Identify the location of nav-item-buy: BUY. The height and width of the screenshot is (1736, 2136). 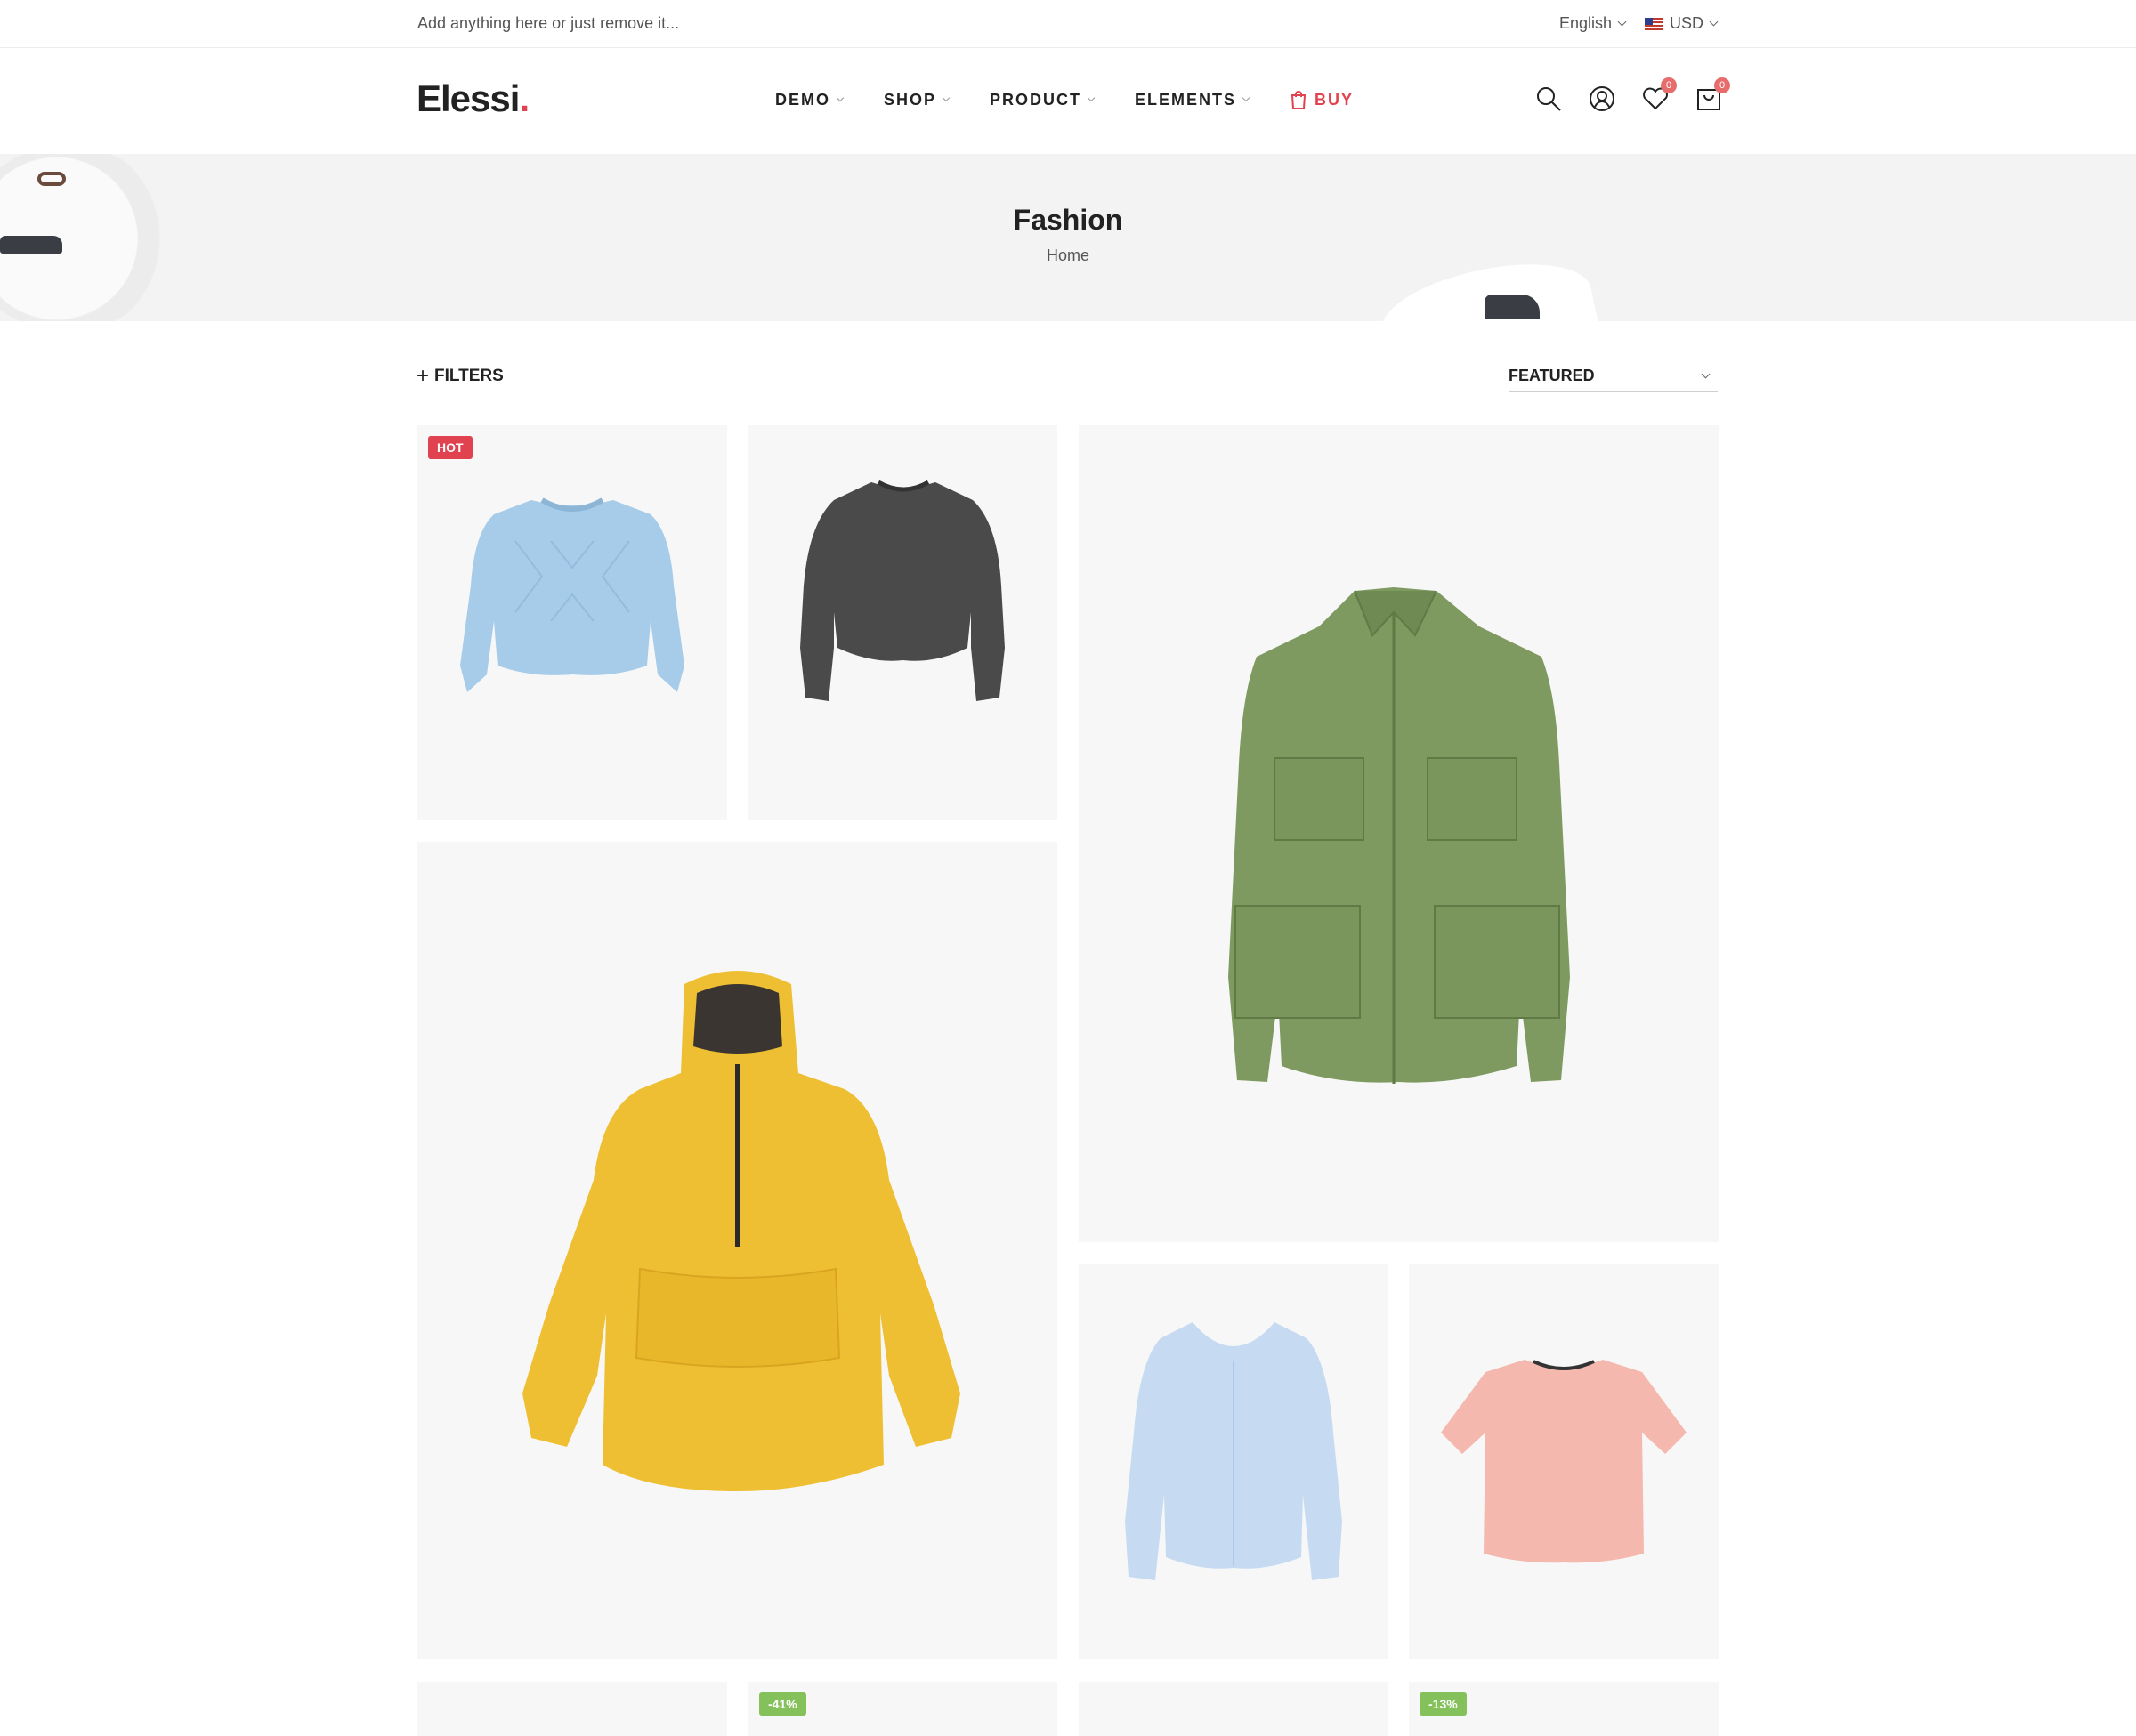
(1322, 99).